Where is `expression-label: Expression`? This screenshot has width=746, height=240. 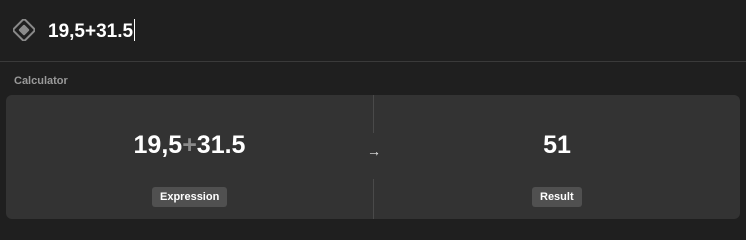
expression-label: Expression is located at coordinates (190, 197).